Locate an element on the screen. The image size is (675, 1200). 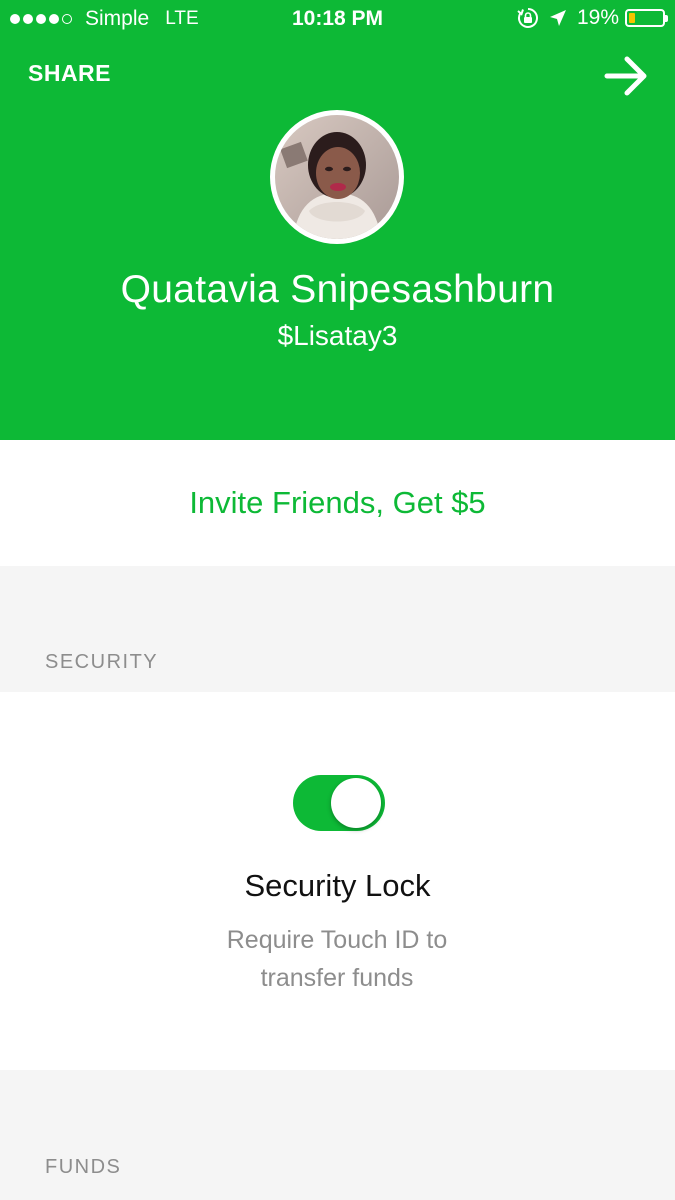
invite-friends-button: Invite Friends, Get $5 is located at coordinates (337, 503).